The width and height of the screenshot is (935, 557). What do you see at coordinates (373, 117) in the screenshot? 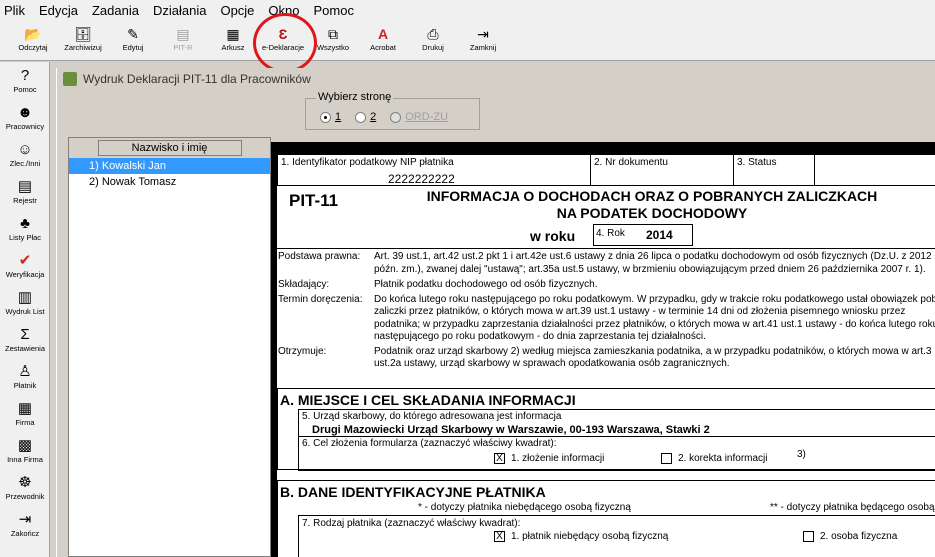
I see `radio-label: 2` at bounding box center [373, 117].